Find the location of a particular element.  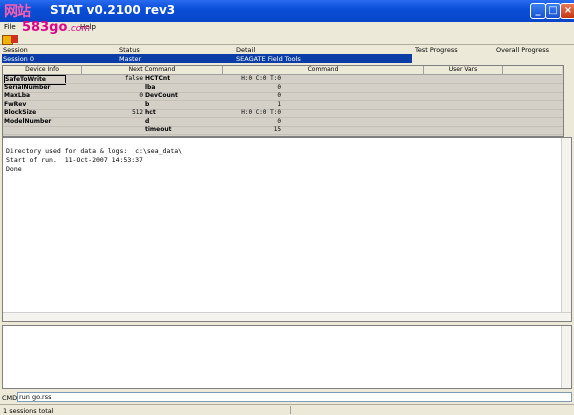

watermark-logo: 网站 is located at coordinates (17, 12).